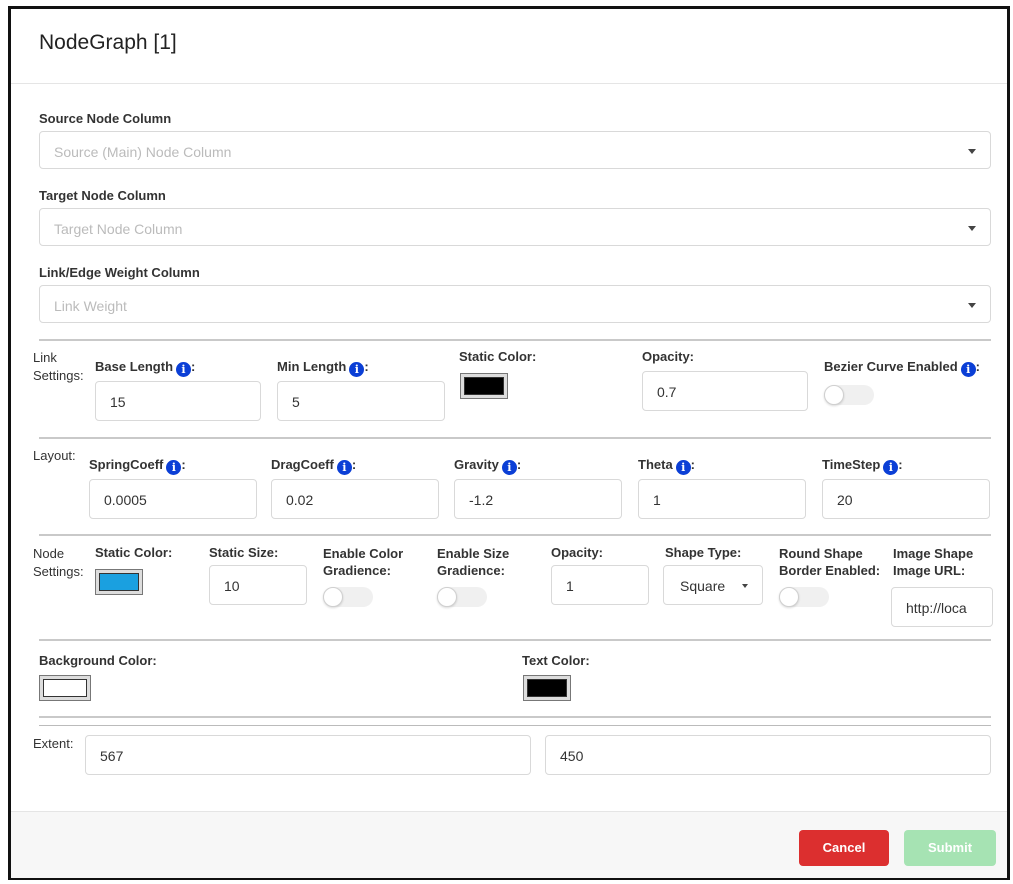 The width and height of the screenshot is (1013, 884). I want to click on shape-type-select: Square, so click(713, 585).